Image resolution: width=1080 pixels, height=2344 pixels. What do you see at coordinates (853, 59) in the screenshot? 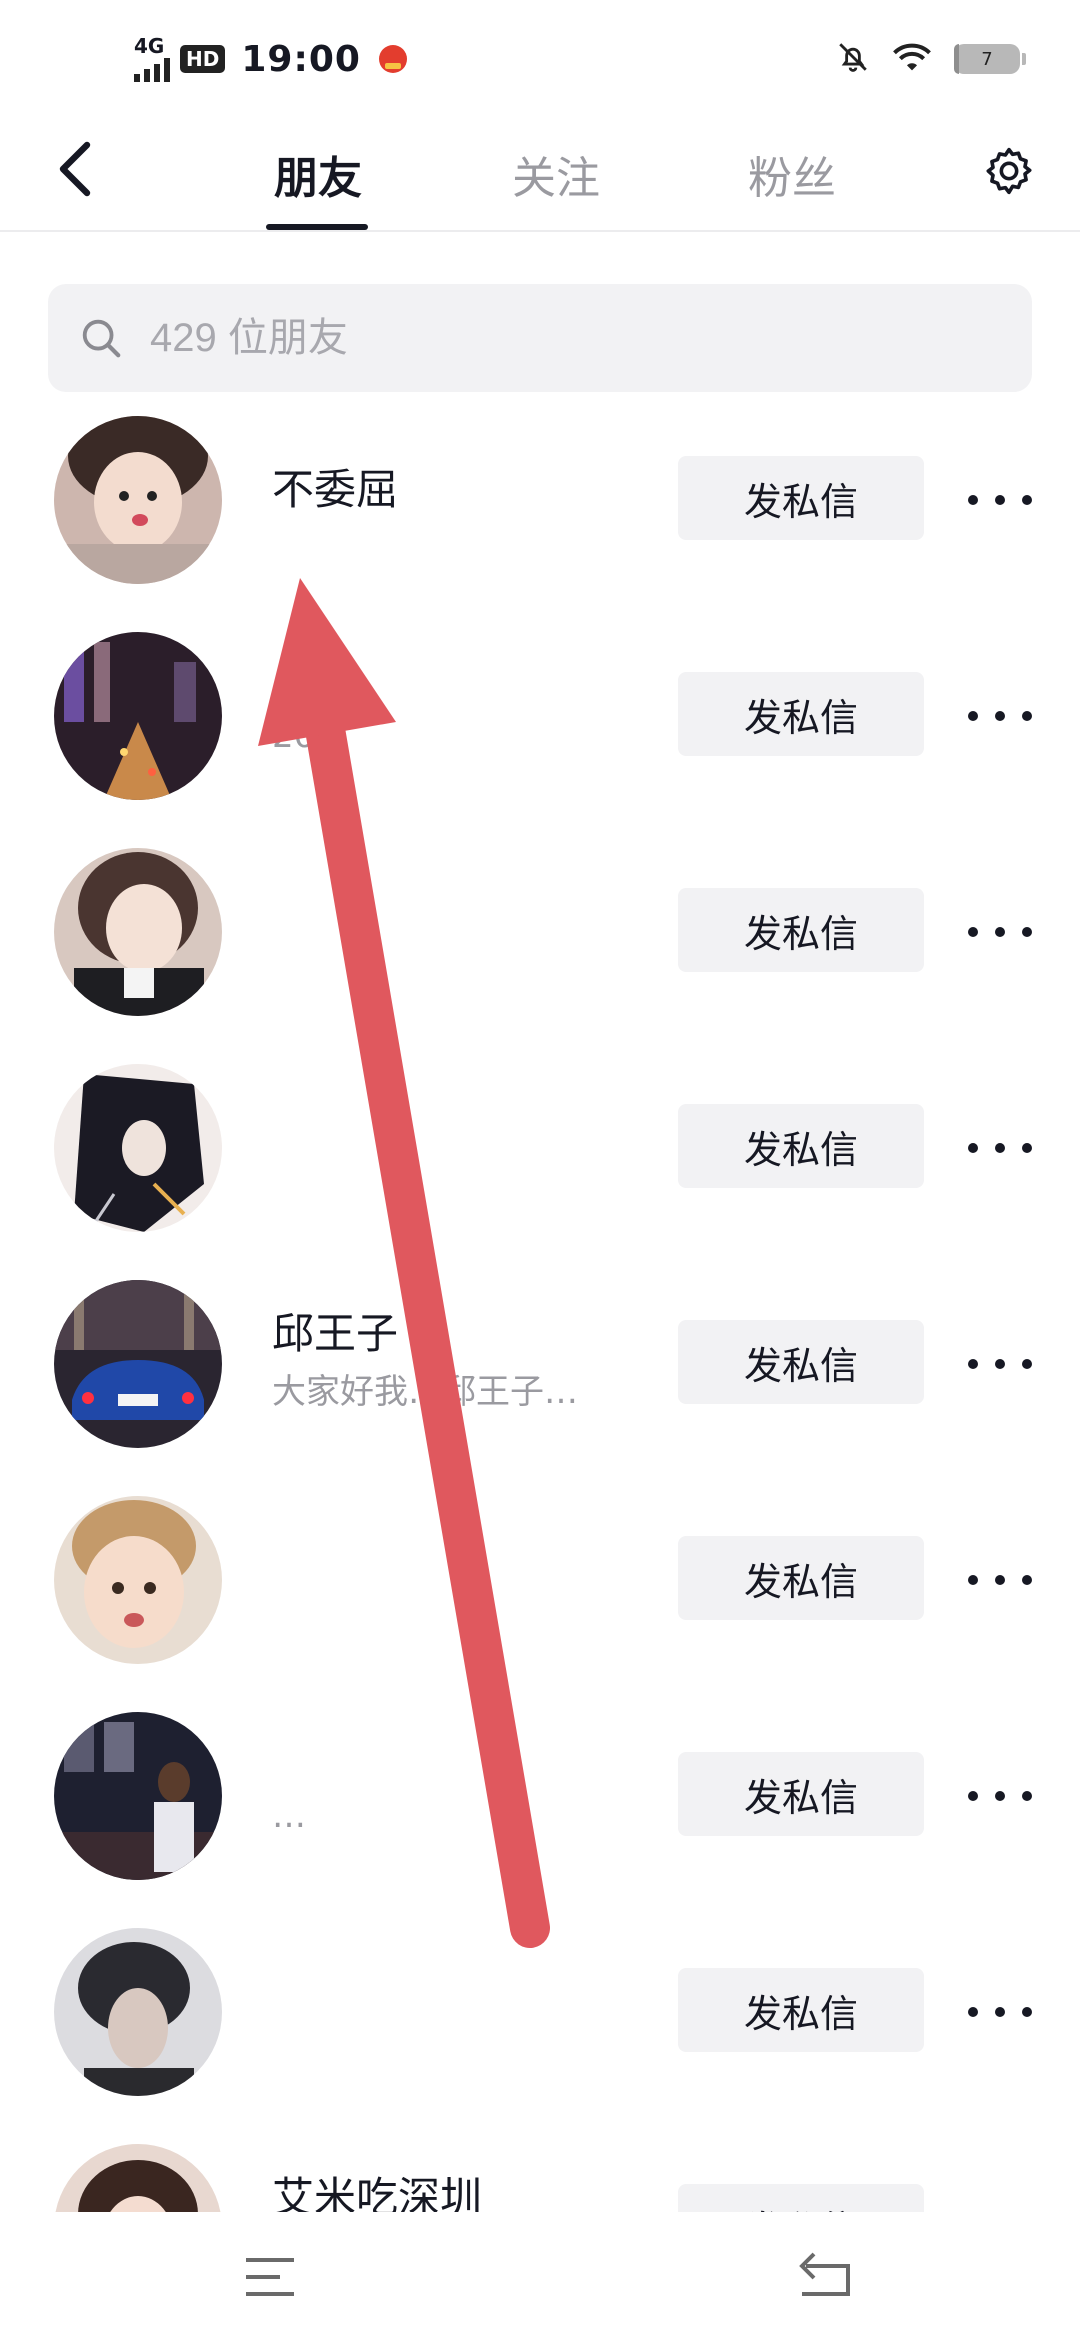
I see `mute-bell-icon` at bounding box center [853, 59].